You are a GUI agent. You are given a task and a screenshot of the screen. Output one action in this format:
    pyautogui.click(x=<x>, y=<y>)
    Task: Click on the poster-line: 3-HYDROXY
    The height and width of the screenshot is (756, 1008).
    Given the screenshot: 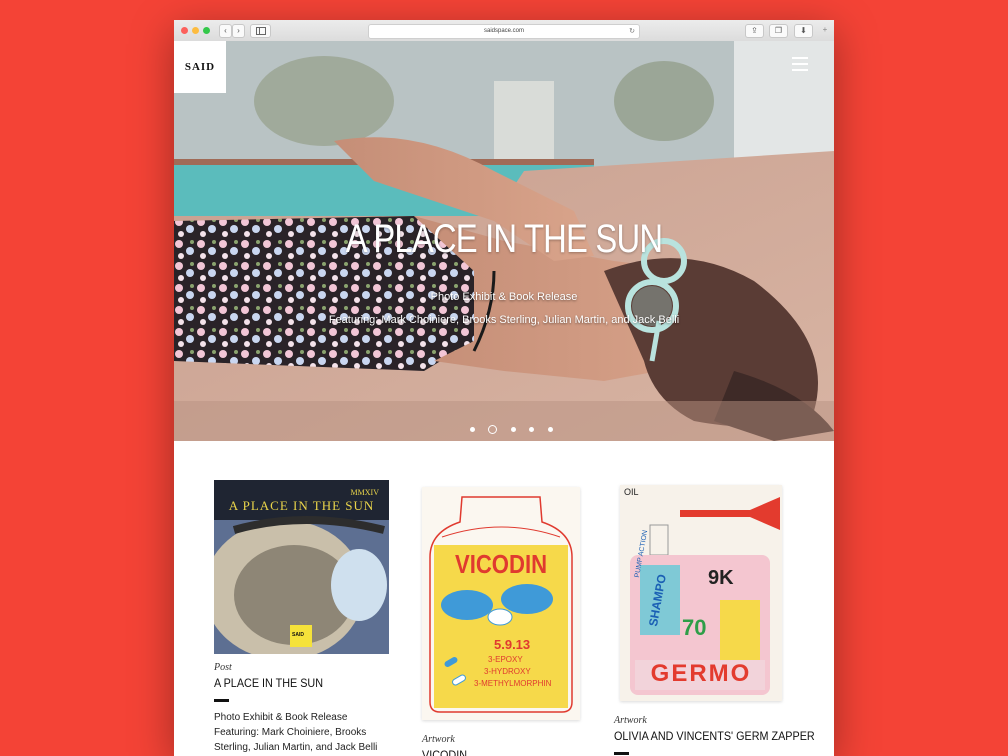 What is the action you would take?
    pyautogui.click(x=507, y=671)
    